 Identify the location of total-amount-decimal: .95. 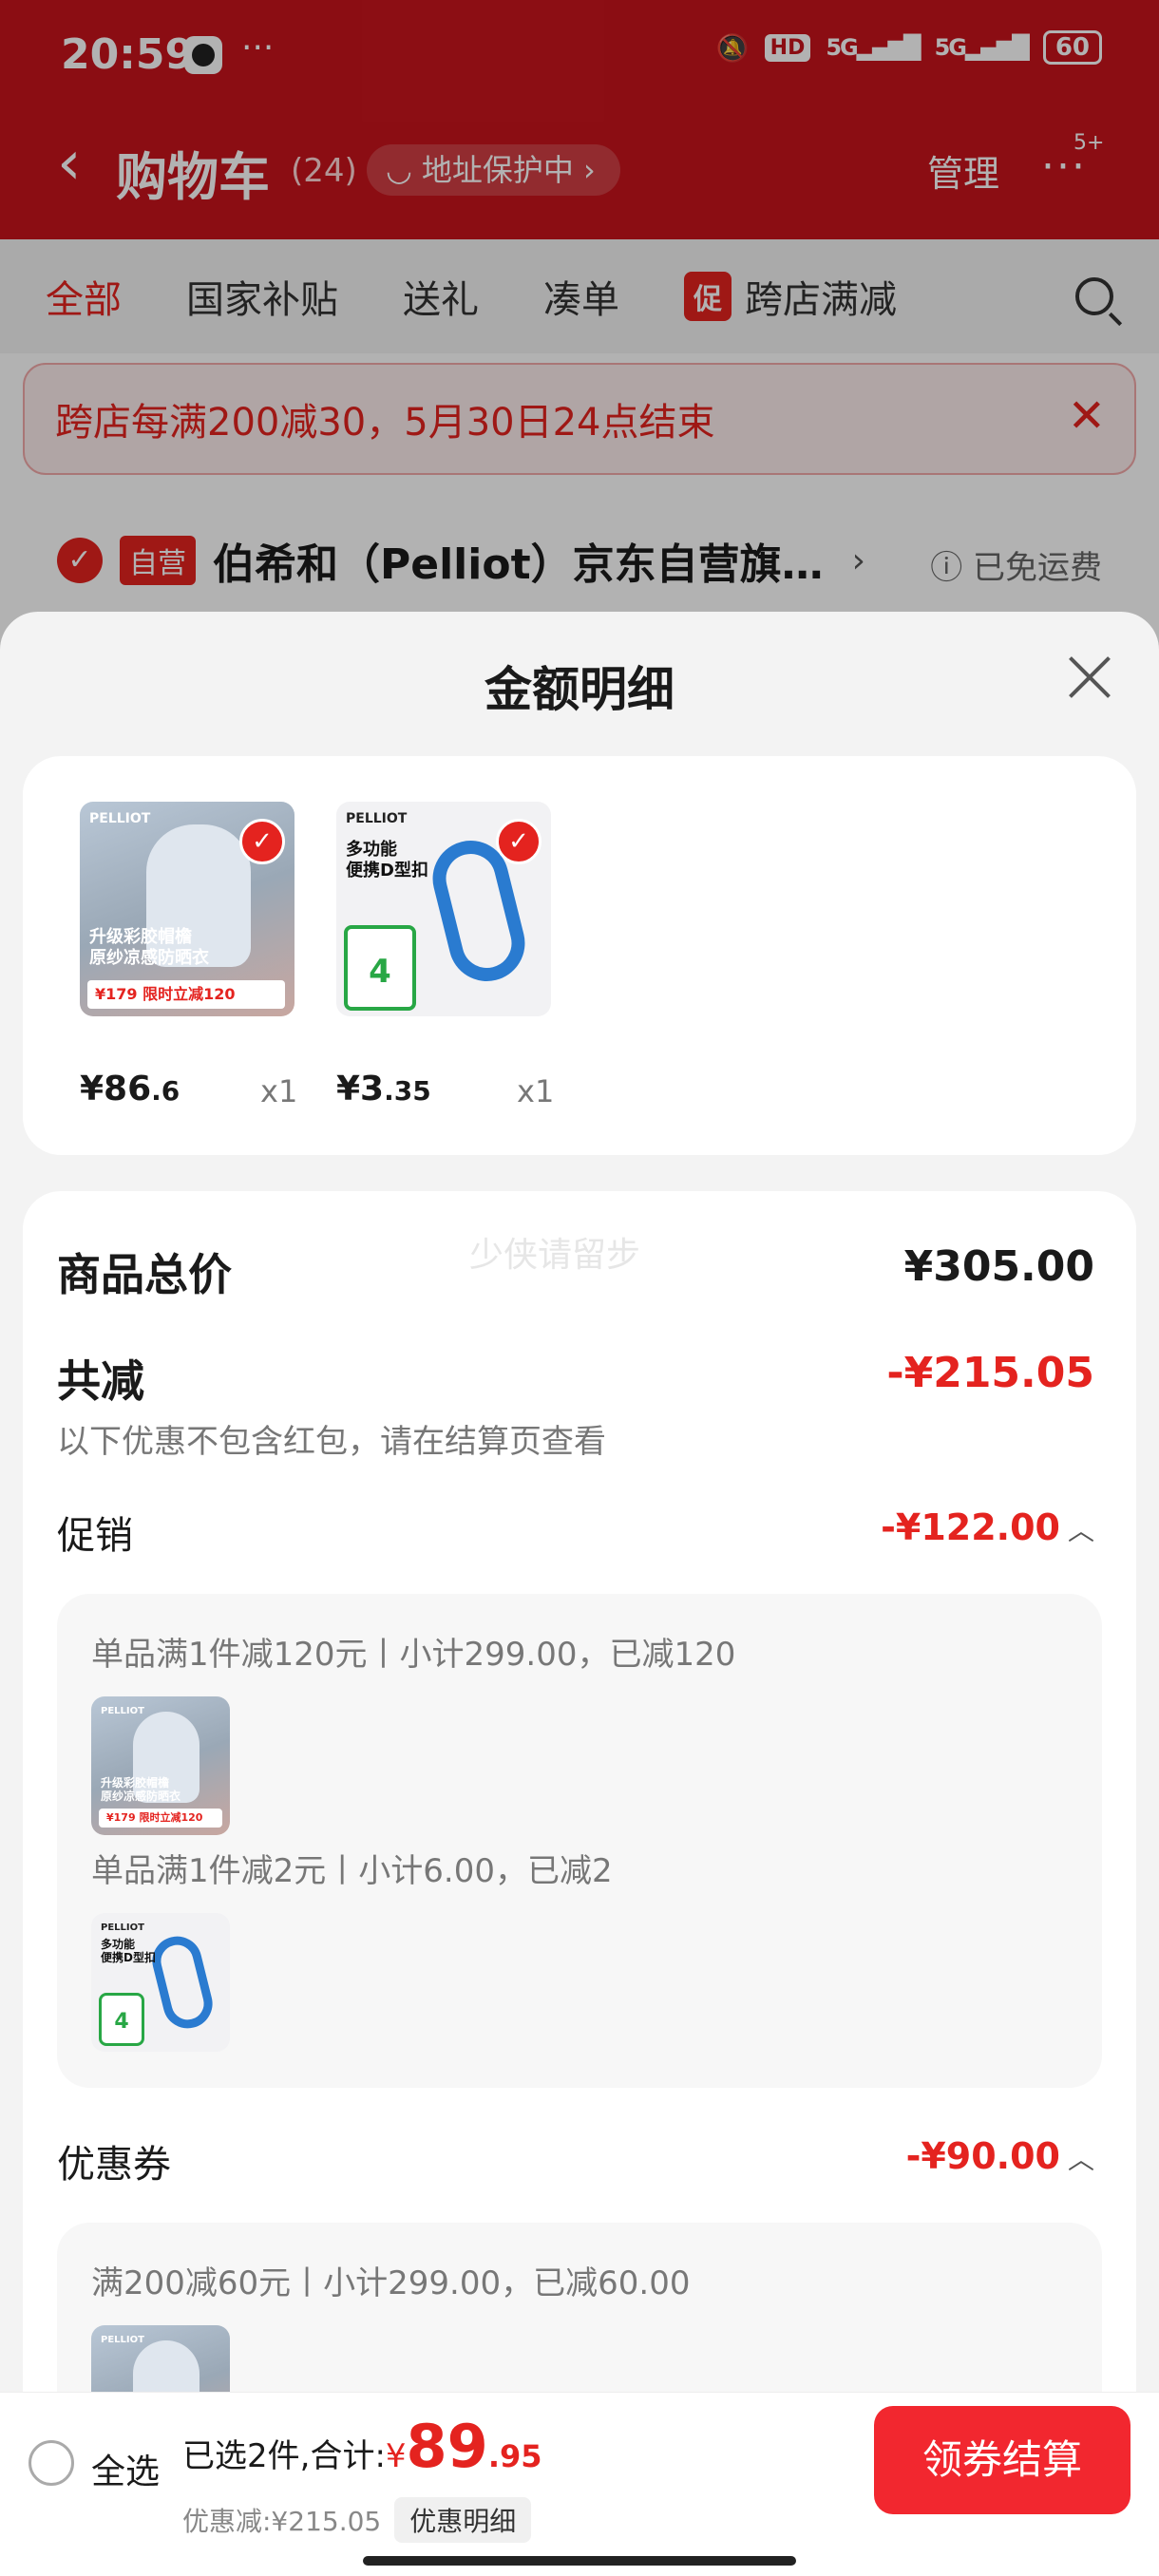
(514, 2456).